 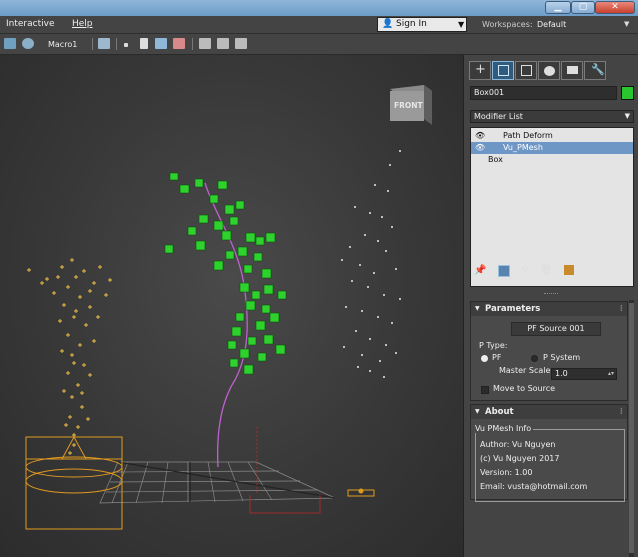 I want to click on modify-icon, so click(x=503, y=70).